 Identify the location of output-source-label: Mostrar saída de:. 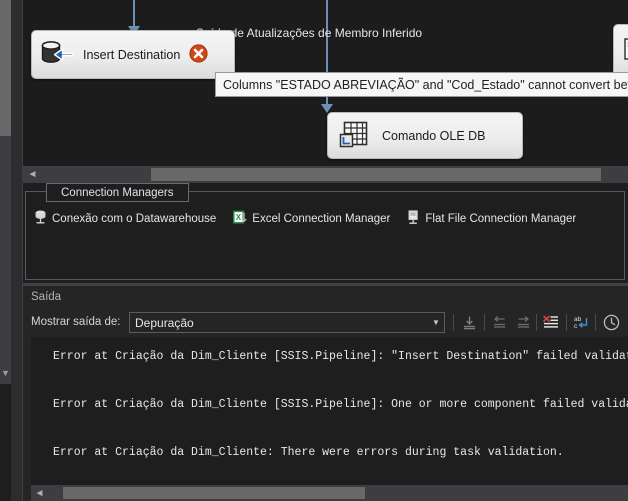
(76, 322).